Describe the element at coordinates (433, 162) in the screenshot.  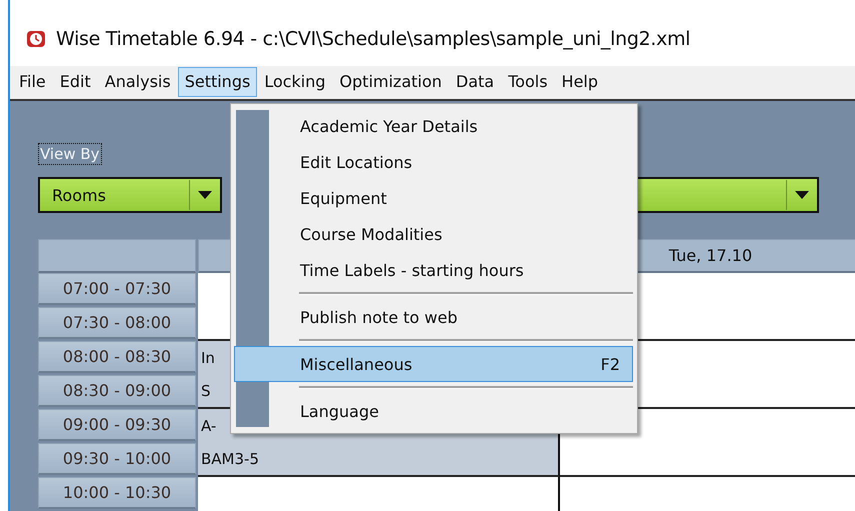
I see `menu-option: Edit Locations` at that location.